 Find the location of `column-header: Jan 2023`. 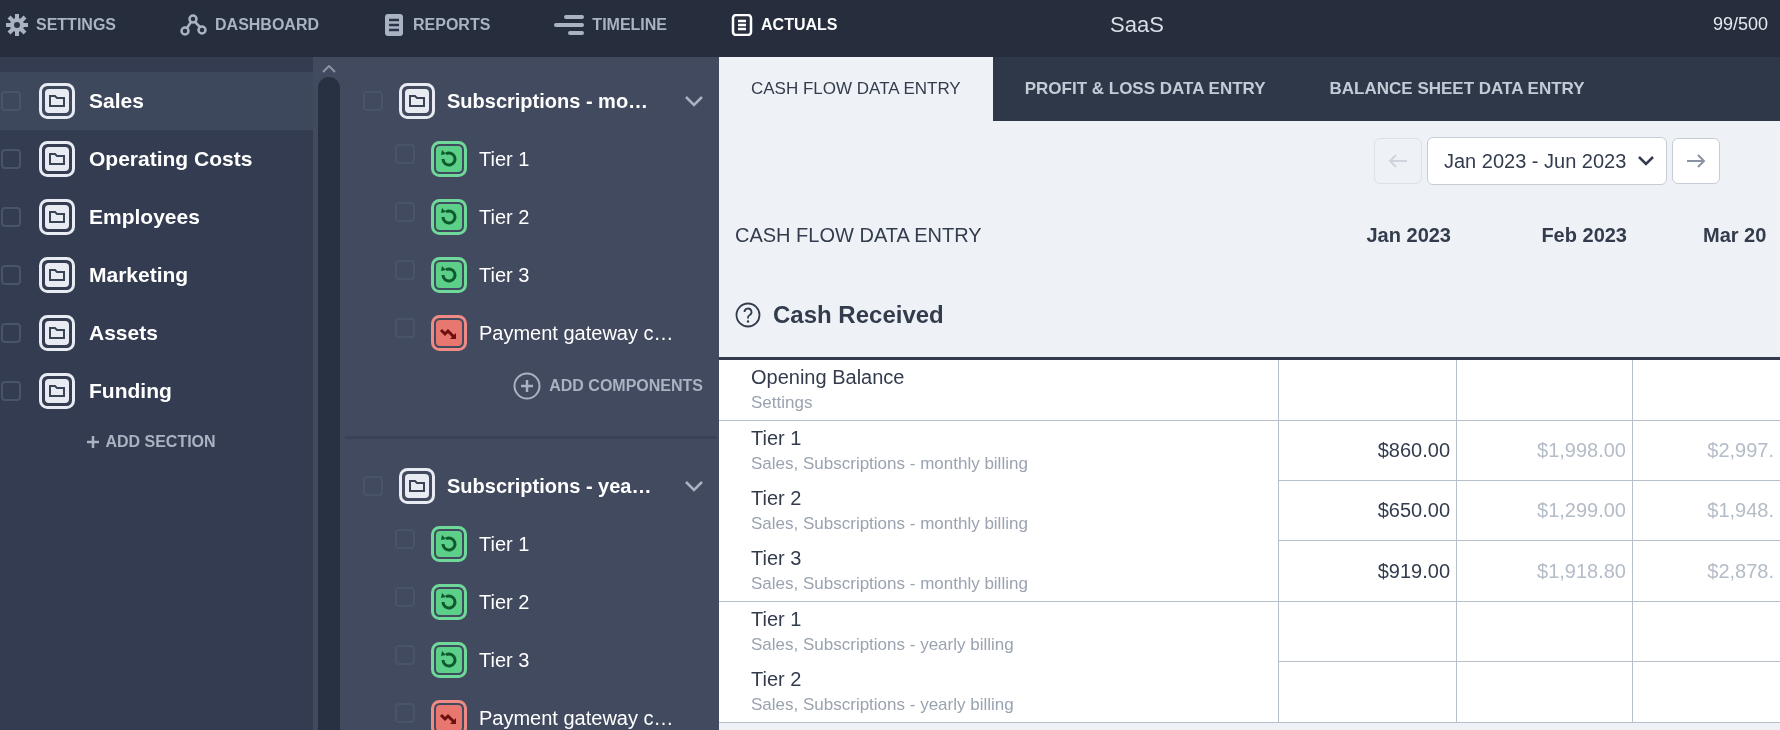

column-header: Jan 2023 is located at coordinates (1408, 235).